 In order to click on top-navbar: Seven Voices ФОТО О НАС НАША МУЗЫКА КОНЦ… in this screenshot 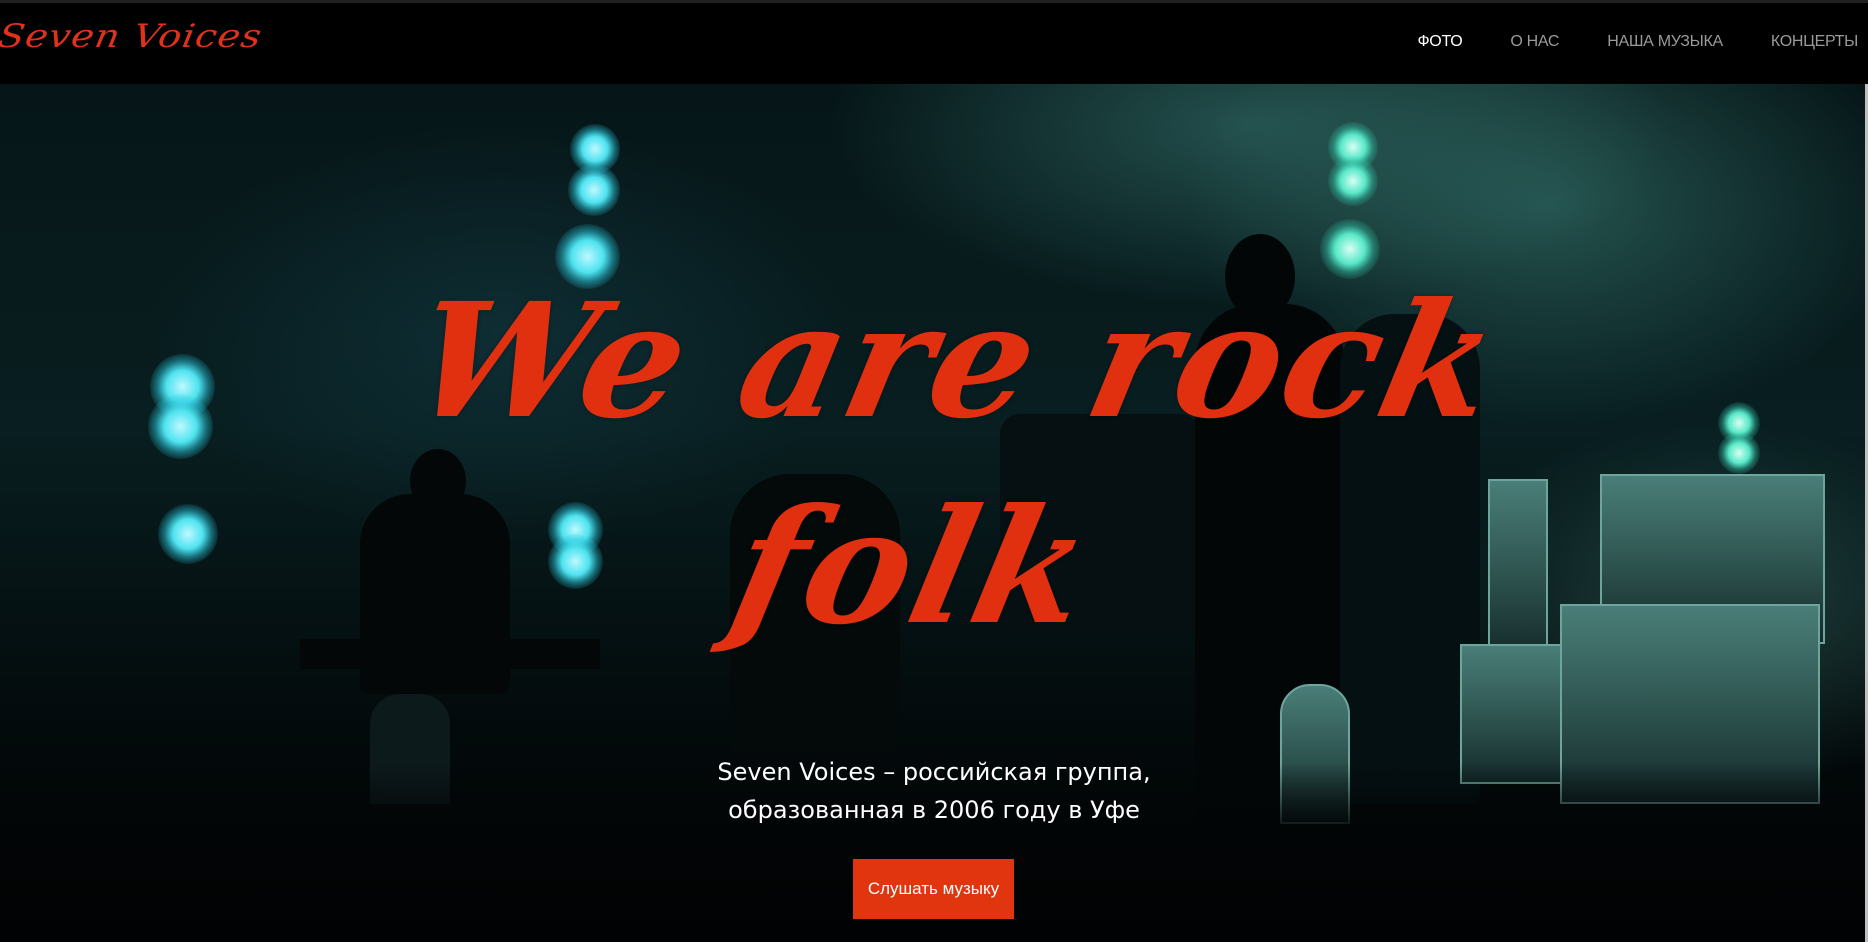, I will do `click(934, 42)`.